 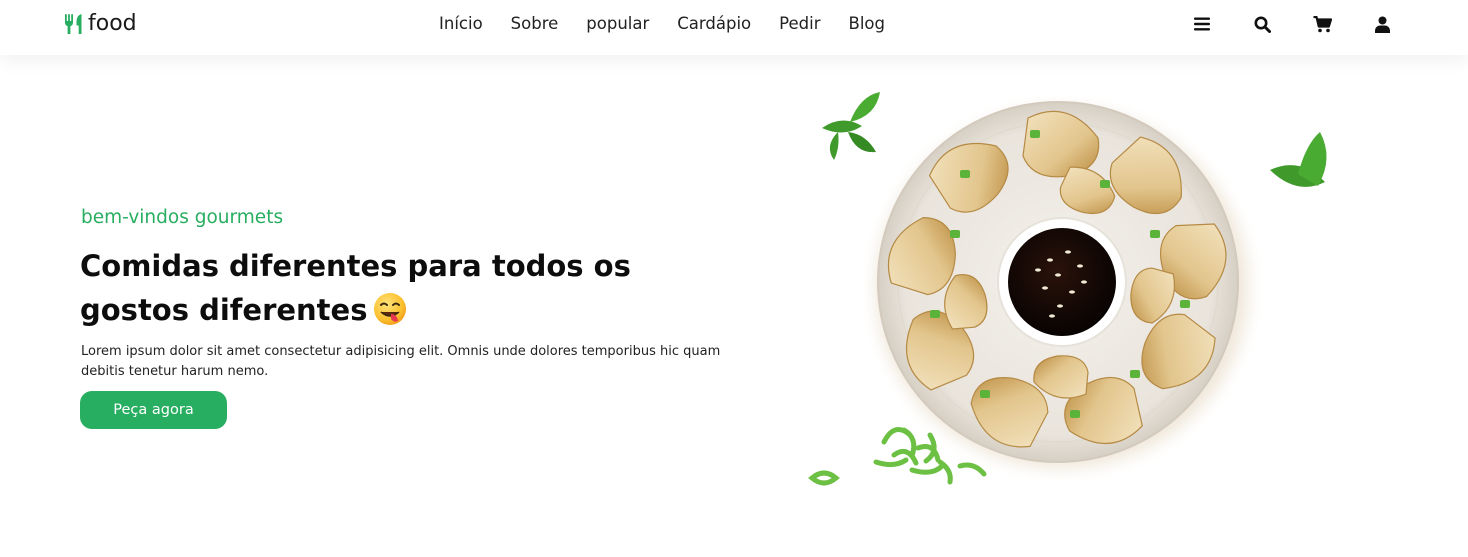 What do you see at coordinates (153, 410) in the screenshot?
I see `order-now-button: Peça agora` at bounding box center [153, 410].